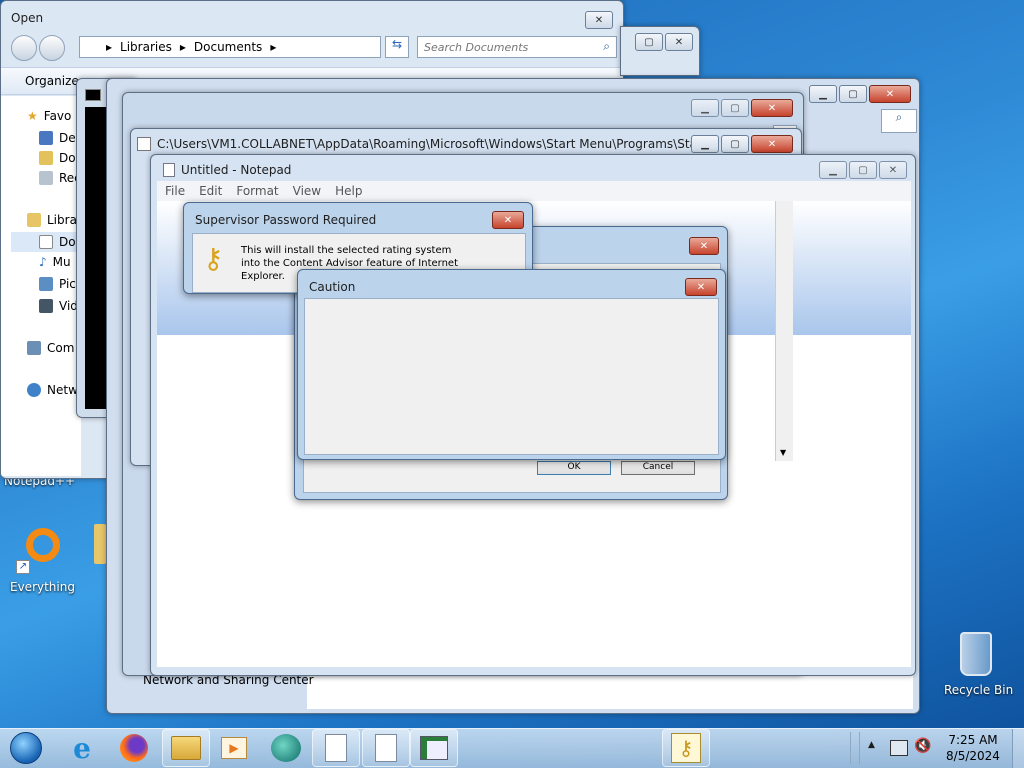 This screenshot has width=1024, height=768. Describe the element at coordinates (46, 306) in the screenshot. I see `videos-icon` at that location.